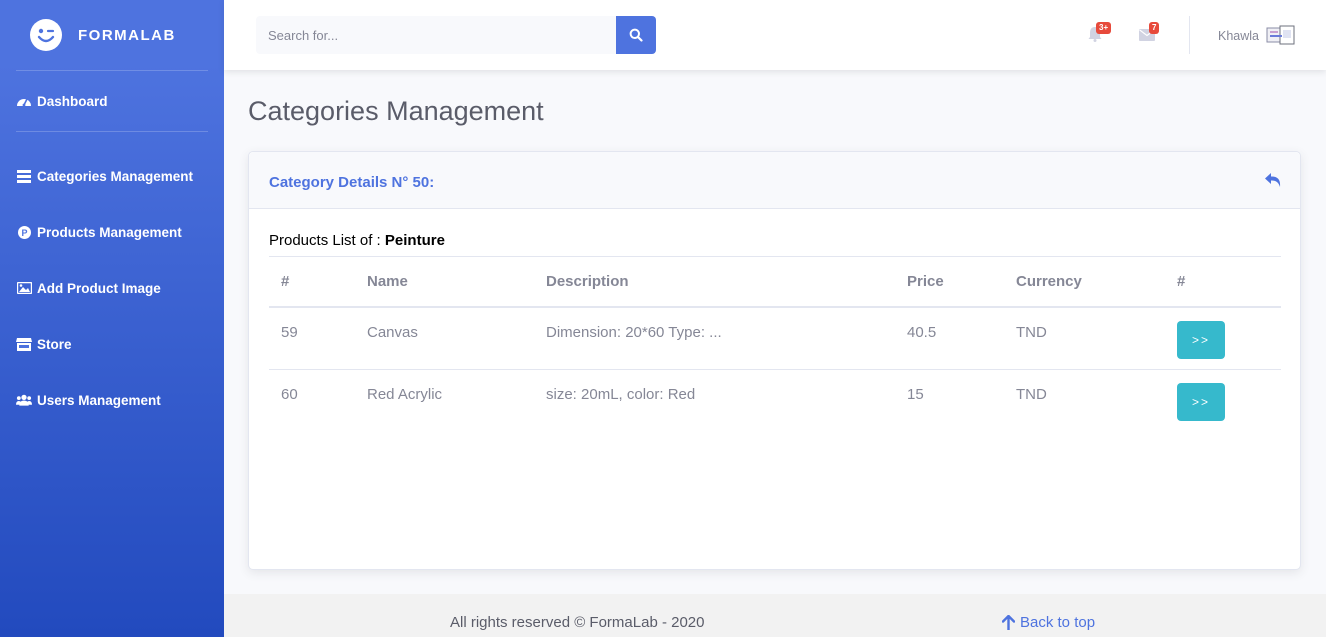 The height and width of the screenshot is (637, 1326). Describe the element at coordinates (774, 180) in the screenshot. I see `card-header: Category Details N° 50:` at that location.